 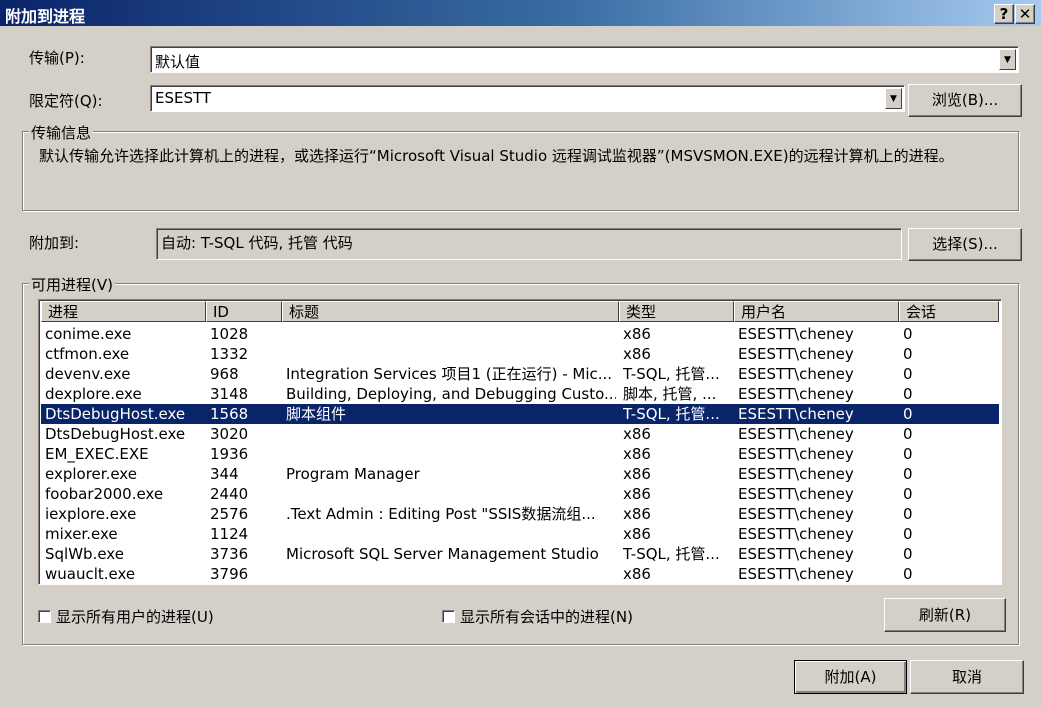 I want to click on qualifier-value: ESESTT, so click(x=183, y=98).